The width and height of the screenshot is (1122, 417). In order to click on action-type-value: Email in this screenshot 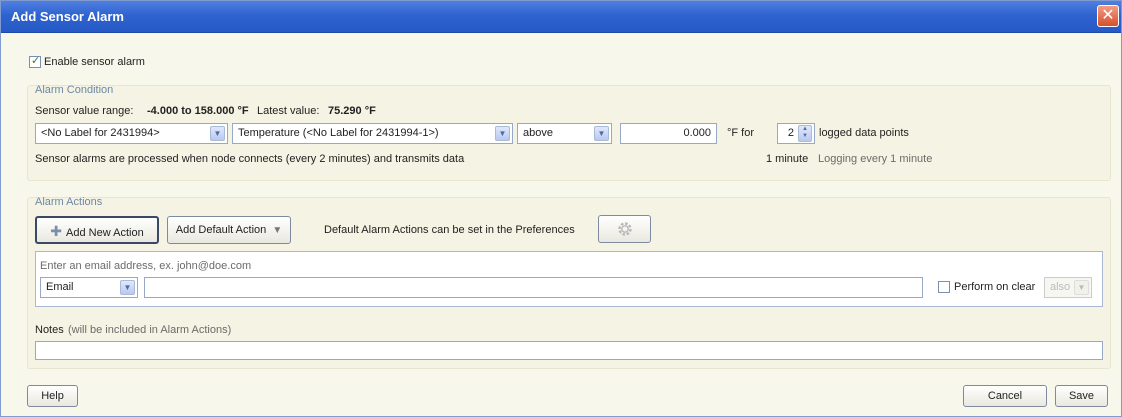, I will do `click(60, 287)`.